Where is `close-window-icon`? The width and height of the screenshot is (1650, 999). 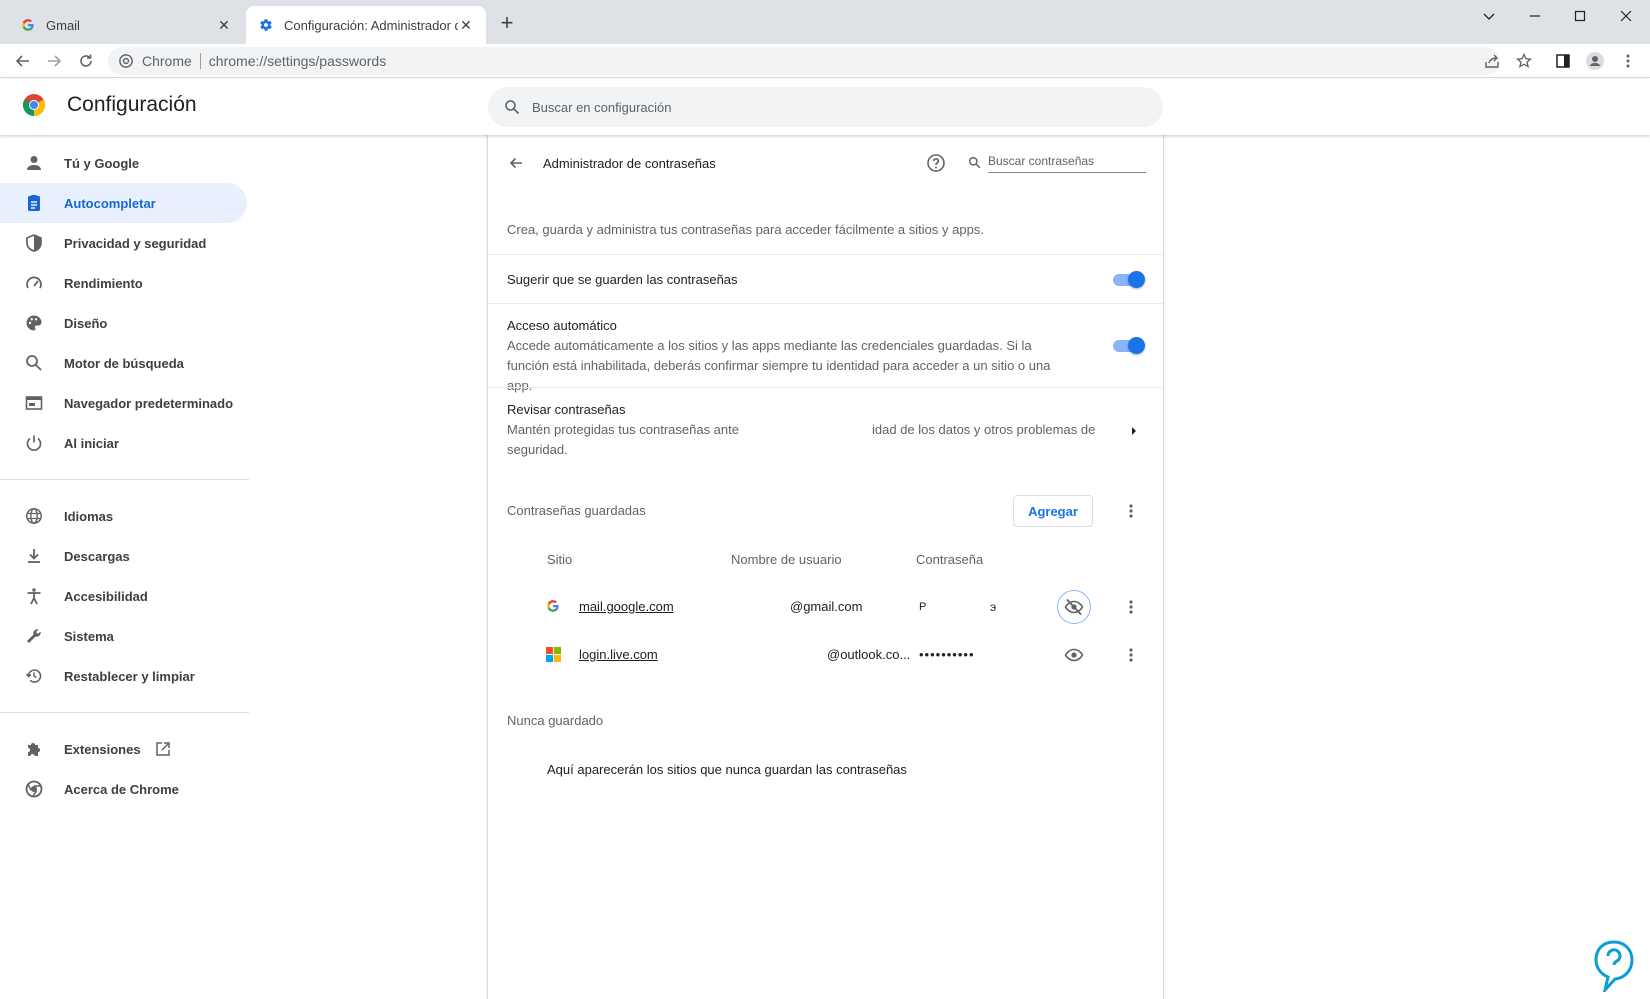
close-window-icon is located at coordinates (1626, 16).